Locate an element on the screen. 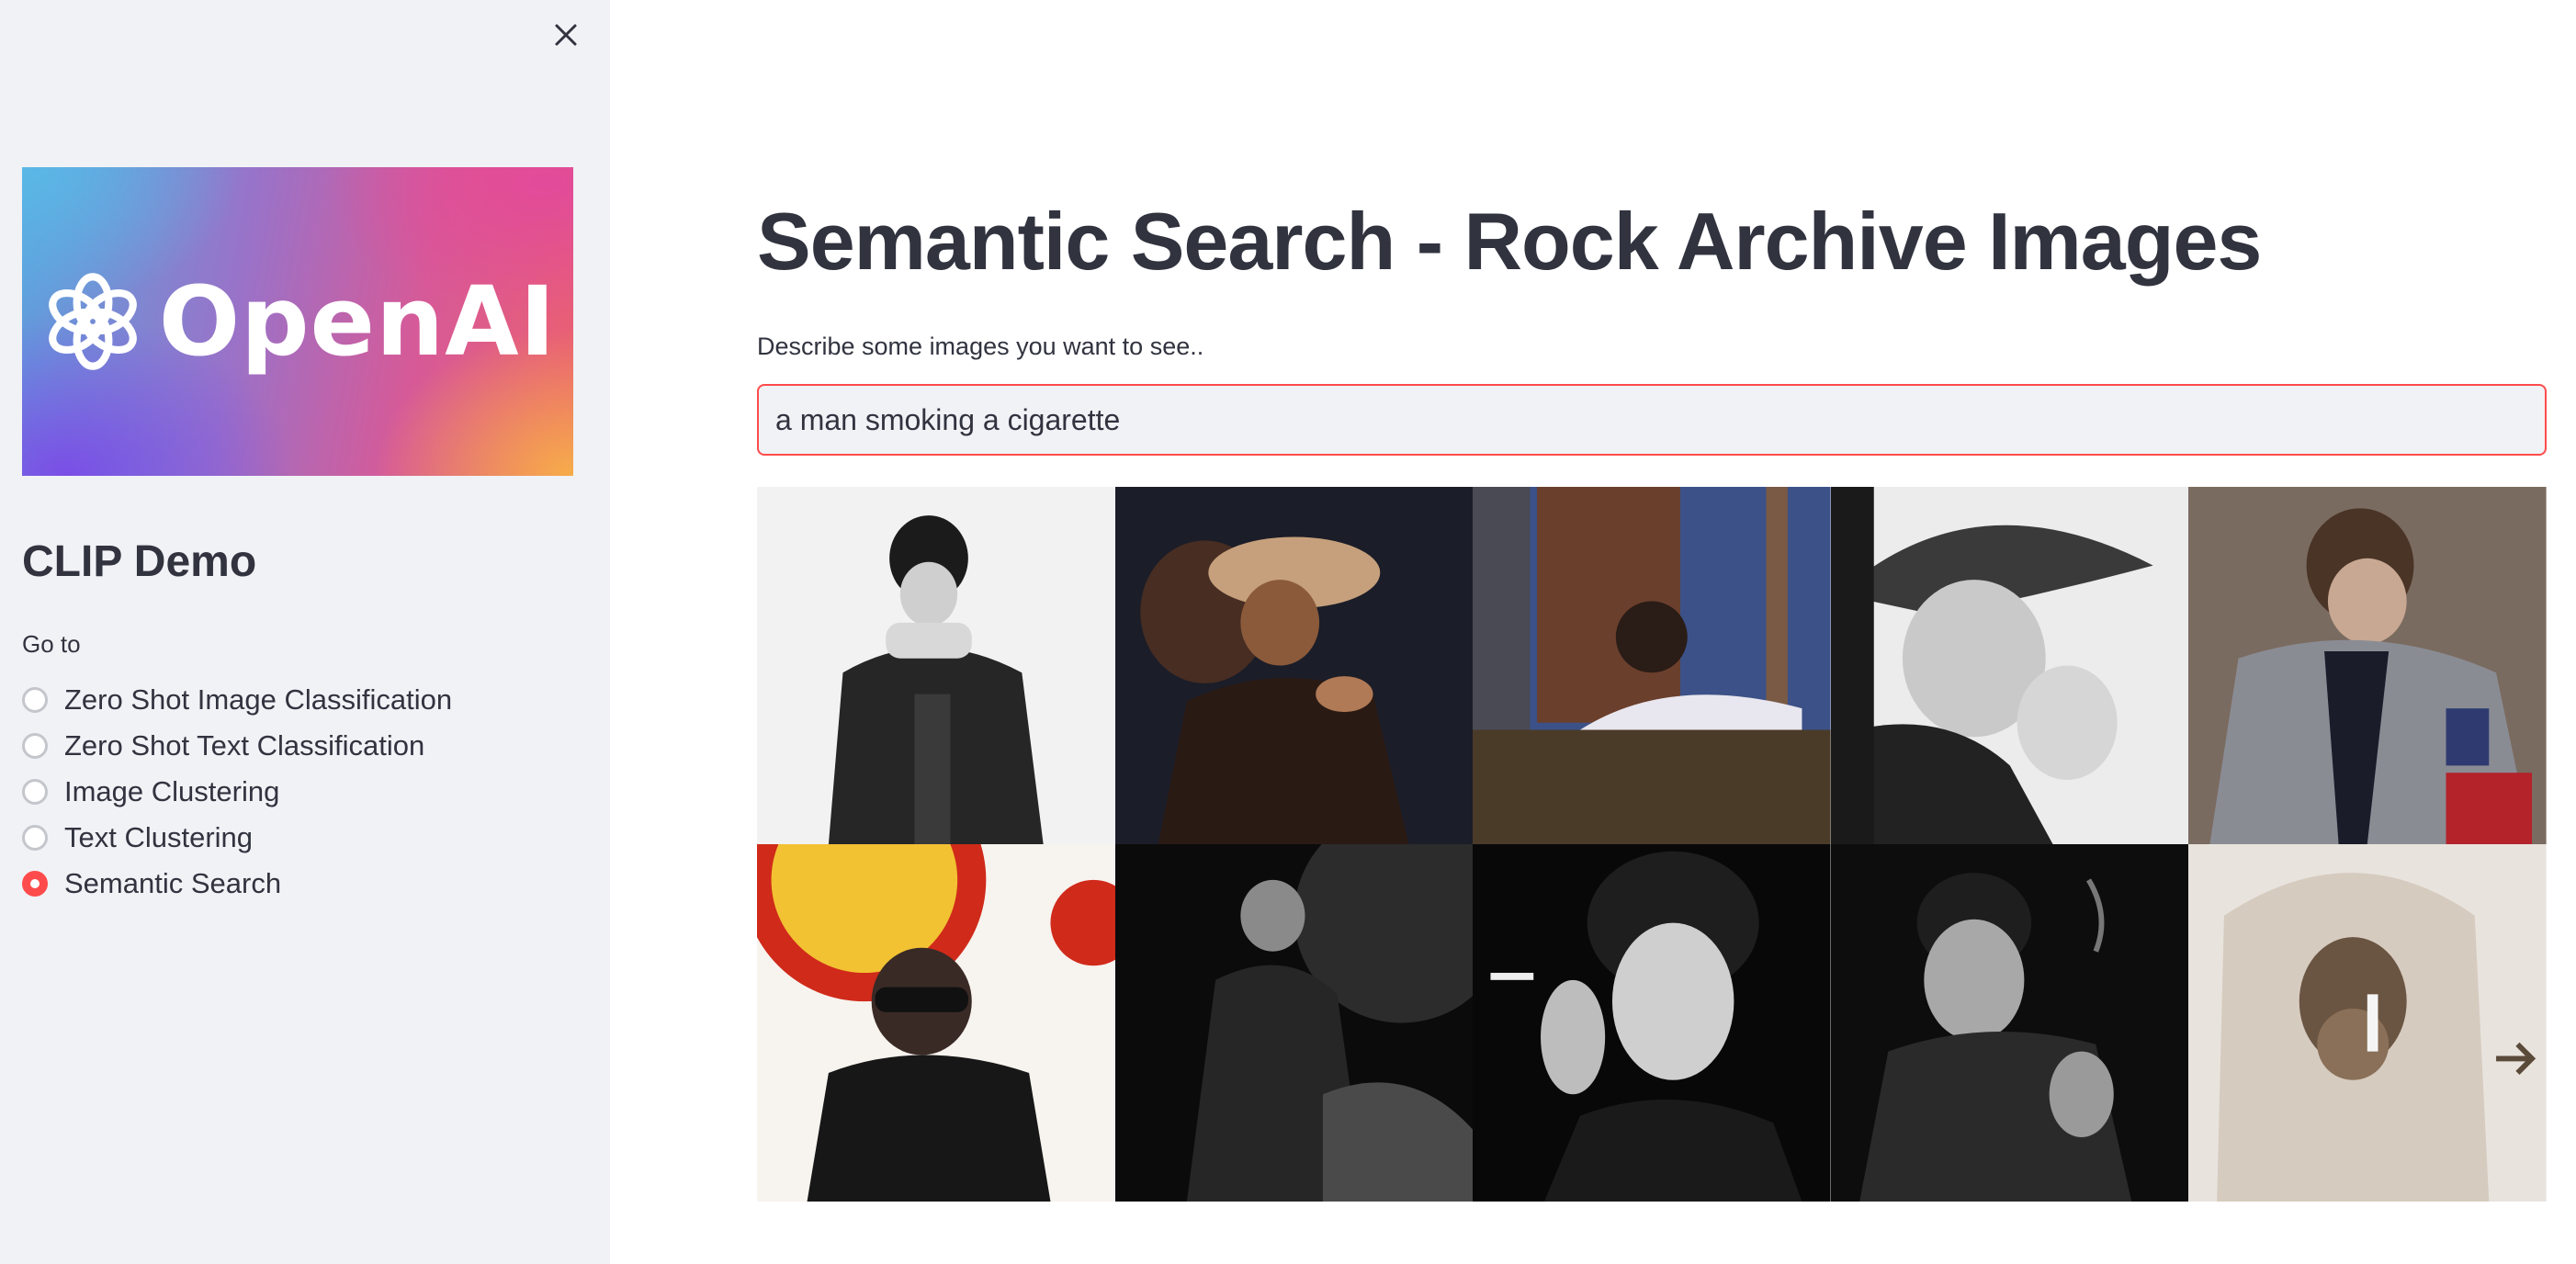 This screenshot has height=1264, width=2576. result-photo-6-image is located at coordinates (936, 1023).